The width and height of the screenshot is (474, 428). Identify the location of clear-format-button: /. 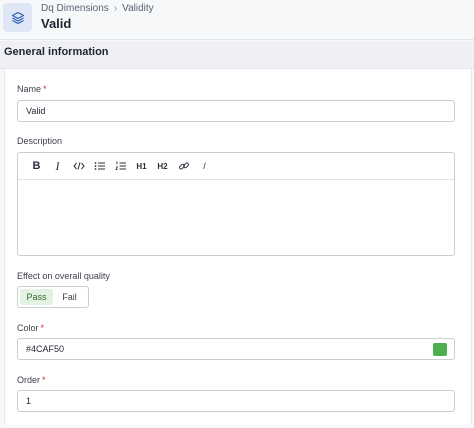
(204, 166).